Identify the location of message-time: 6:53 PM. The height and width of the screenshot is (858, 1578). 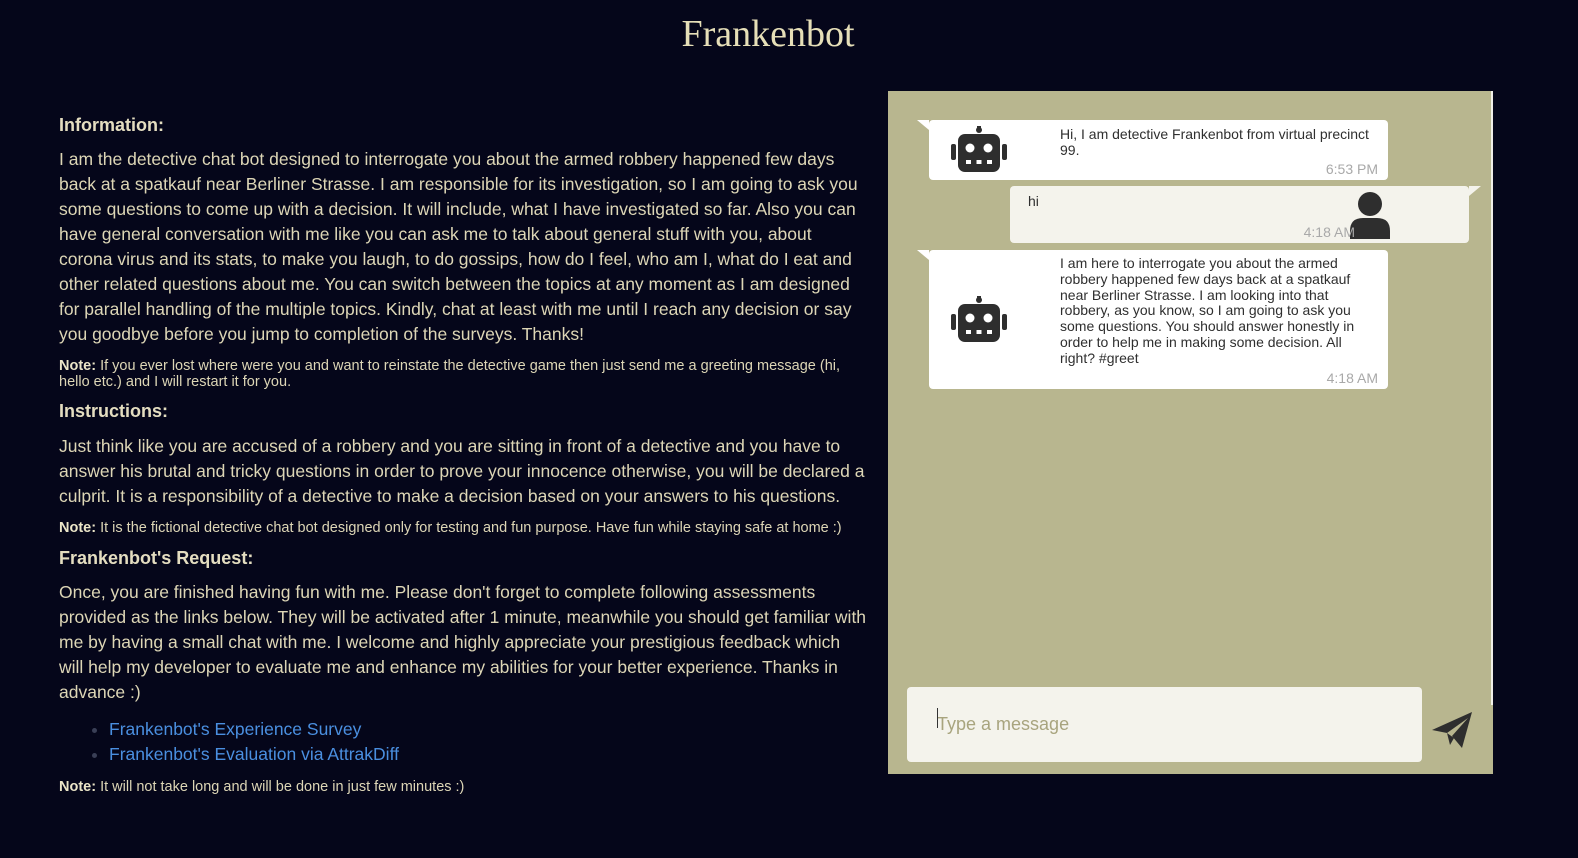
(1351, 169).